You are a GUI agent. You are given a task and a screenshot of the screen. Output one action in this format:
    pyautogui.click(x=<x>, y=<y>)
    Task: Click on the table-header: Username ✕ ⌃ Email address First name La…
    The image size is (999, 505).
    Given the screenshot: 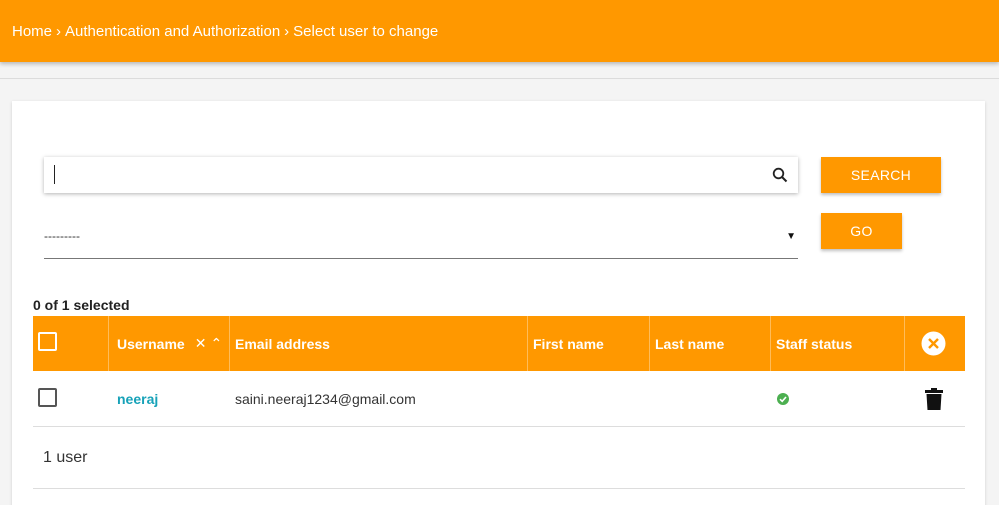 What is the action you would take?
    pyautogui.click(x=499, y=343)
    